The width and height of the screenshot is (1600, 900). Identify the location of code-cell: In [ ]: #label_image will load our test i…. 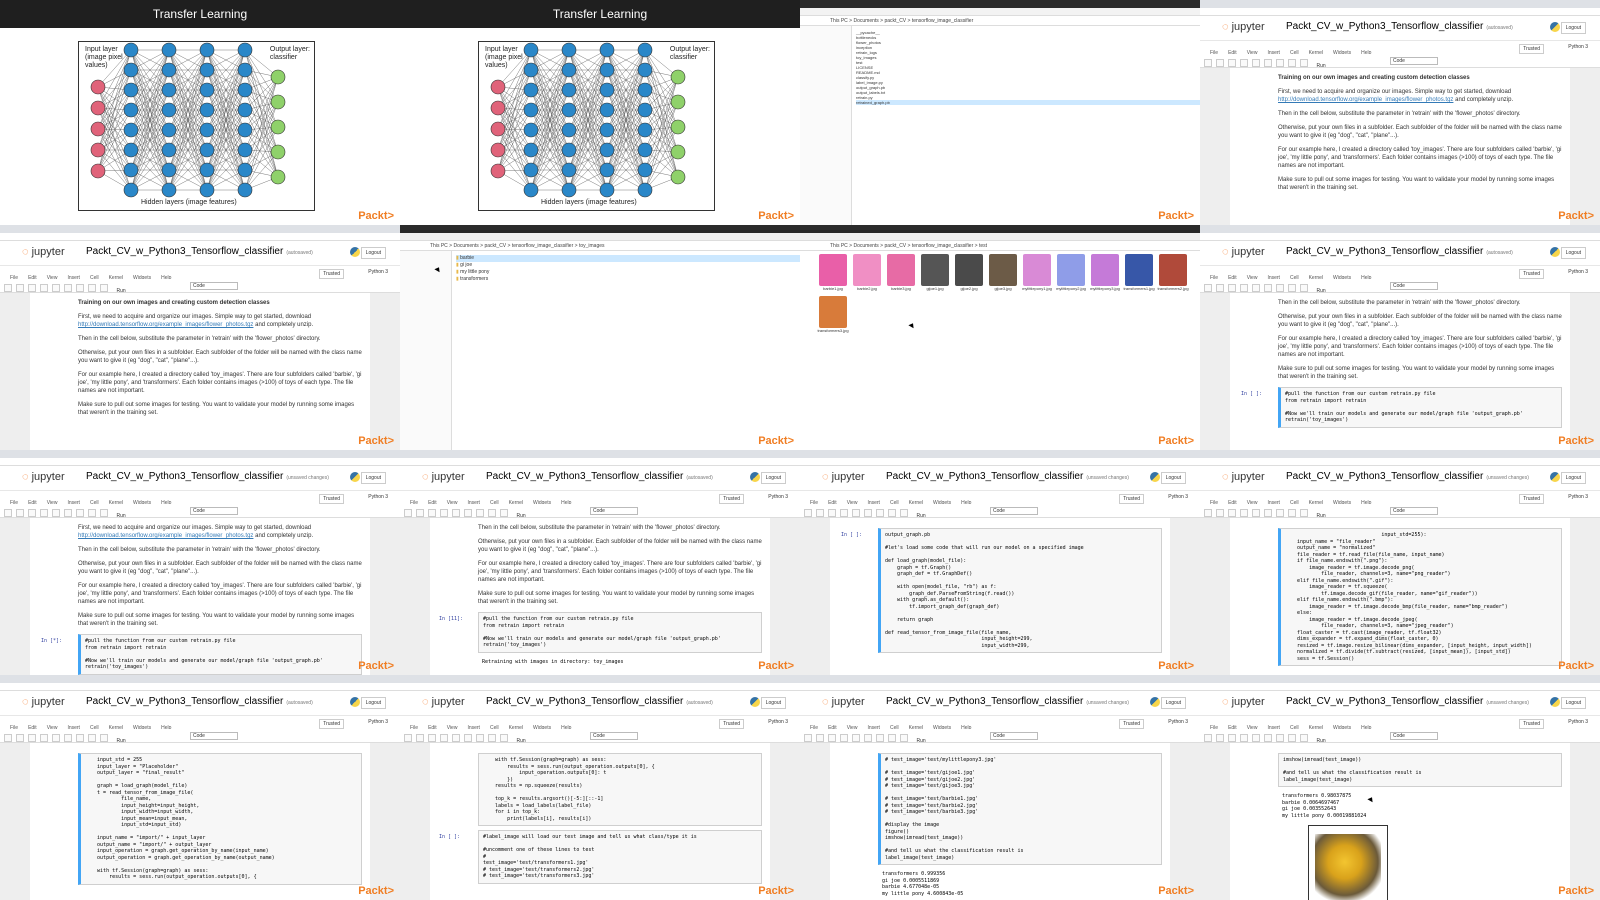
(600, 857).